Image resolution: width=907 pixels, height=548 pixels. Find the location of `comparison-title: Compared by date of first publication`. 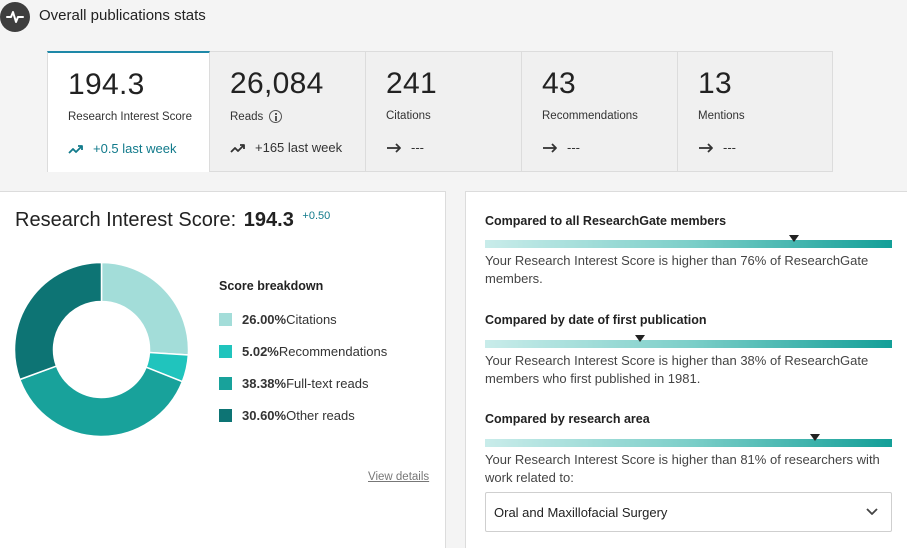

comparison-title: Compared by date of first publication is located at coordinates (596, 320).